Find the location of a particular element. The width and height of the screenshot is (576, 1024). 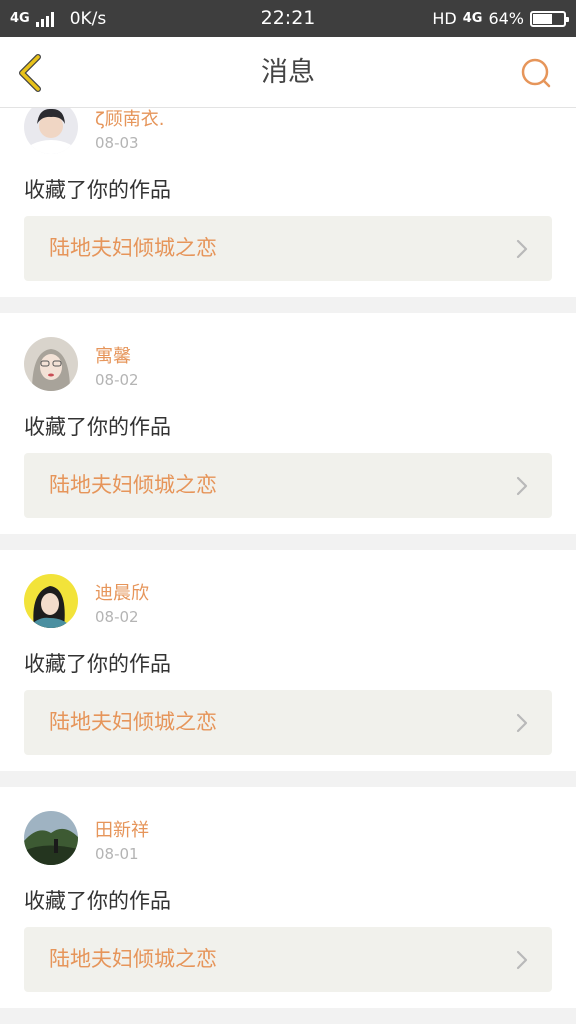

avatar-woman-yellow-image is located at coordinates (51, 601).